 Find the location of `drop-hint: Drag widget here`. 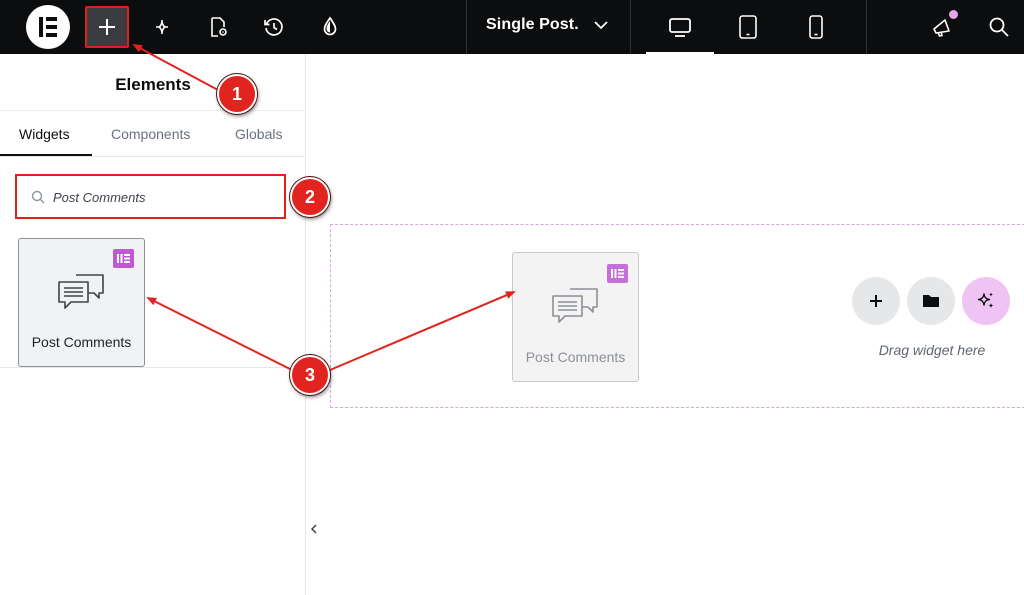

drop-hint: Drag widget here is located at coordinates (932, 350).